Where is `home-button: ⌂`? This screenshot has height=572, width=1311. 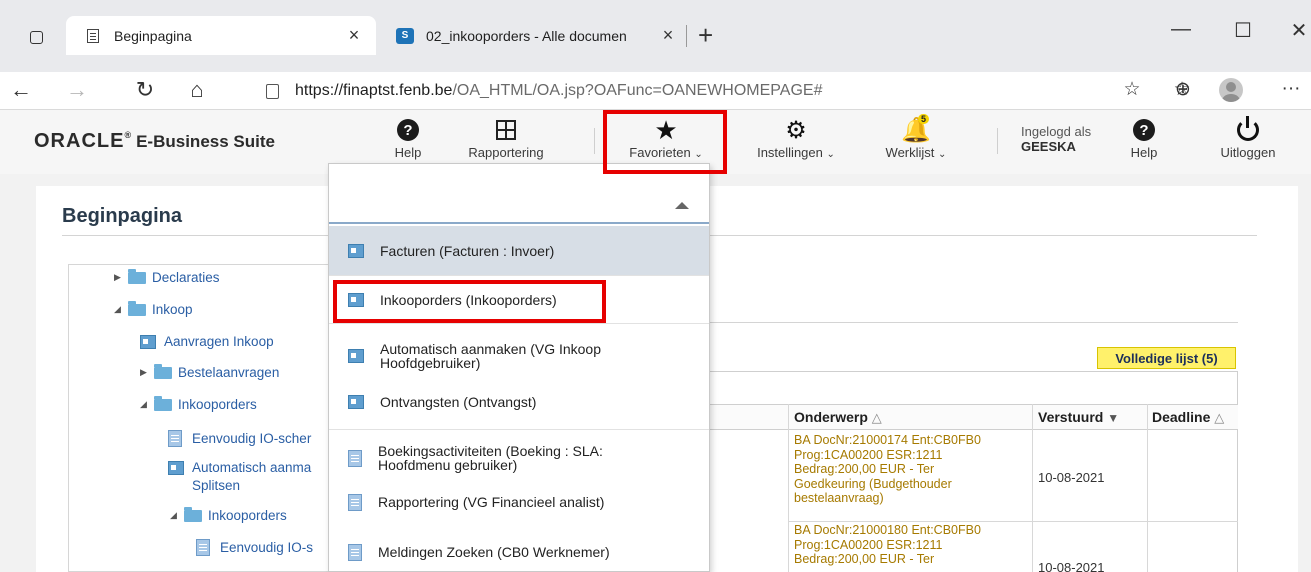 home-button: ⌂ is located at coordinates (197, 90).